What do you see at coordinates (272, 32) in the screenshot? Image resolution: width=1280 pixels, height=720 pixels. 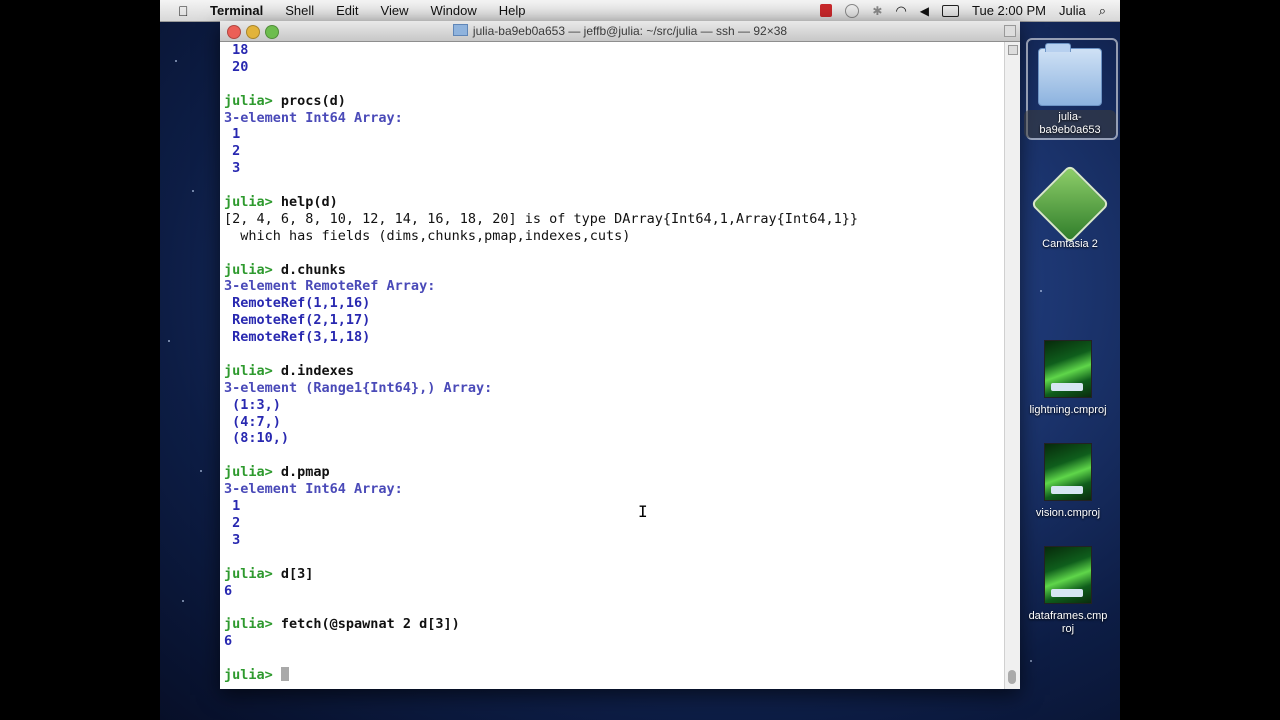 I see `zoom-button` at bounding box center [272, 32].